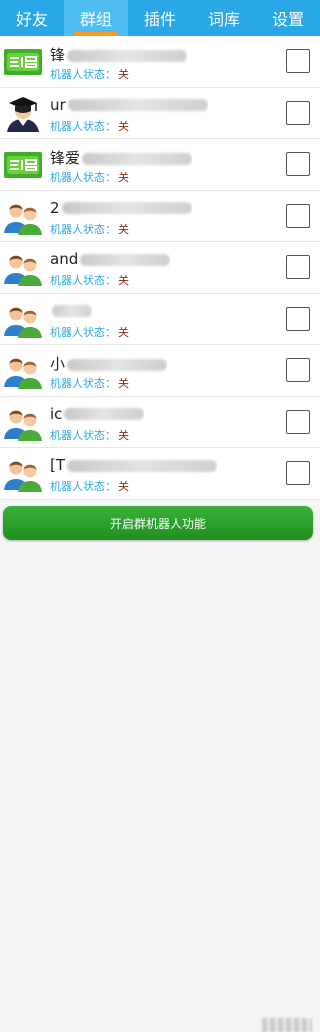  I want to click on group-name: ur, so click(129, 105).